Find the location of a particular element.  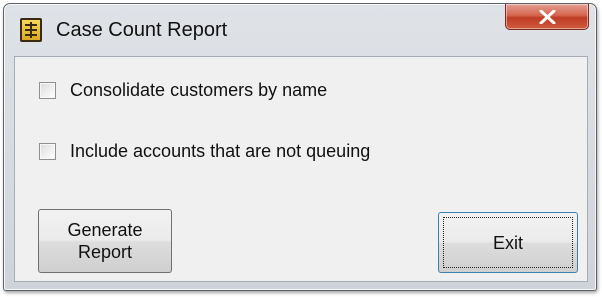

generate-report-label: Generate Report is located at coordinates (105, 241).